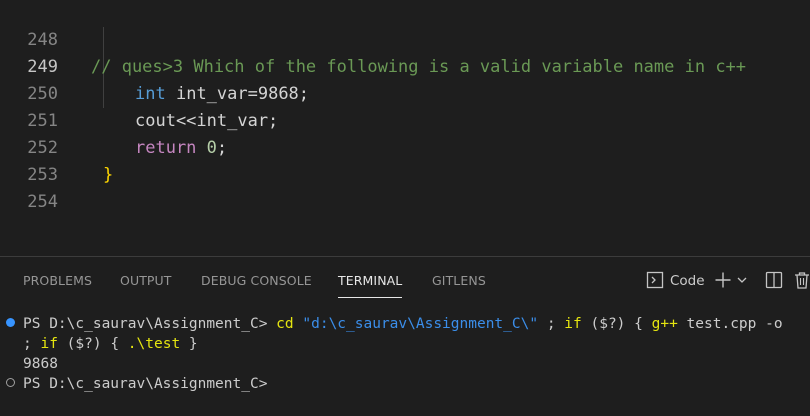  What do you see at coordinates (742, 285) in the screenshot?
I see `terminal-dropdown-button` at bounding box center [742, 285].